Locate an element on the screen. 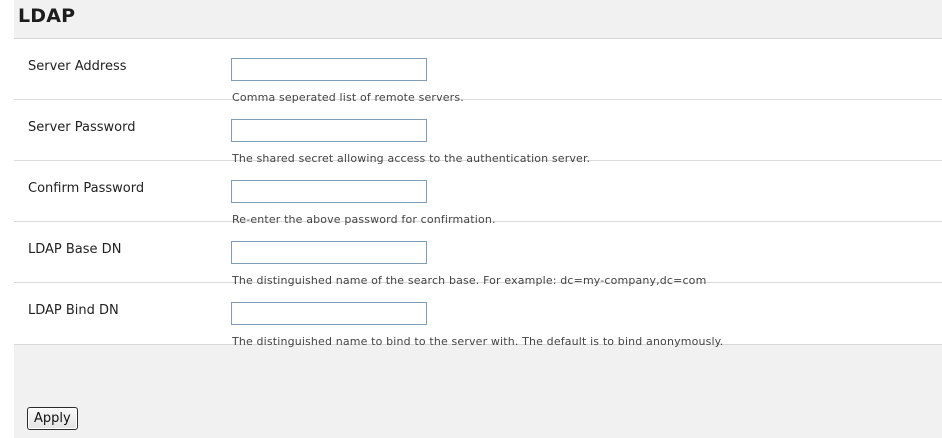  server-address-input is located at coordinates (329, 69).